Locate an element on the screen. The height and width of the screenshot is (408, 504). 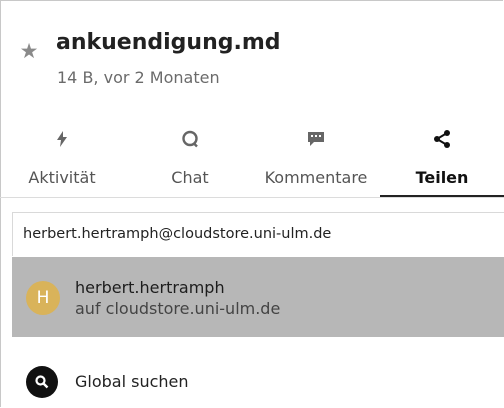
global-search-item: Global suchen is located at coordinates (258, 383).